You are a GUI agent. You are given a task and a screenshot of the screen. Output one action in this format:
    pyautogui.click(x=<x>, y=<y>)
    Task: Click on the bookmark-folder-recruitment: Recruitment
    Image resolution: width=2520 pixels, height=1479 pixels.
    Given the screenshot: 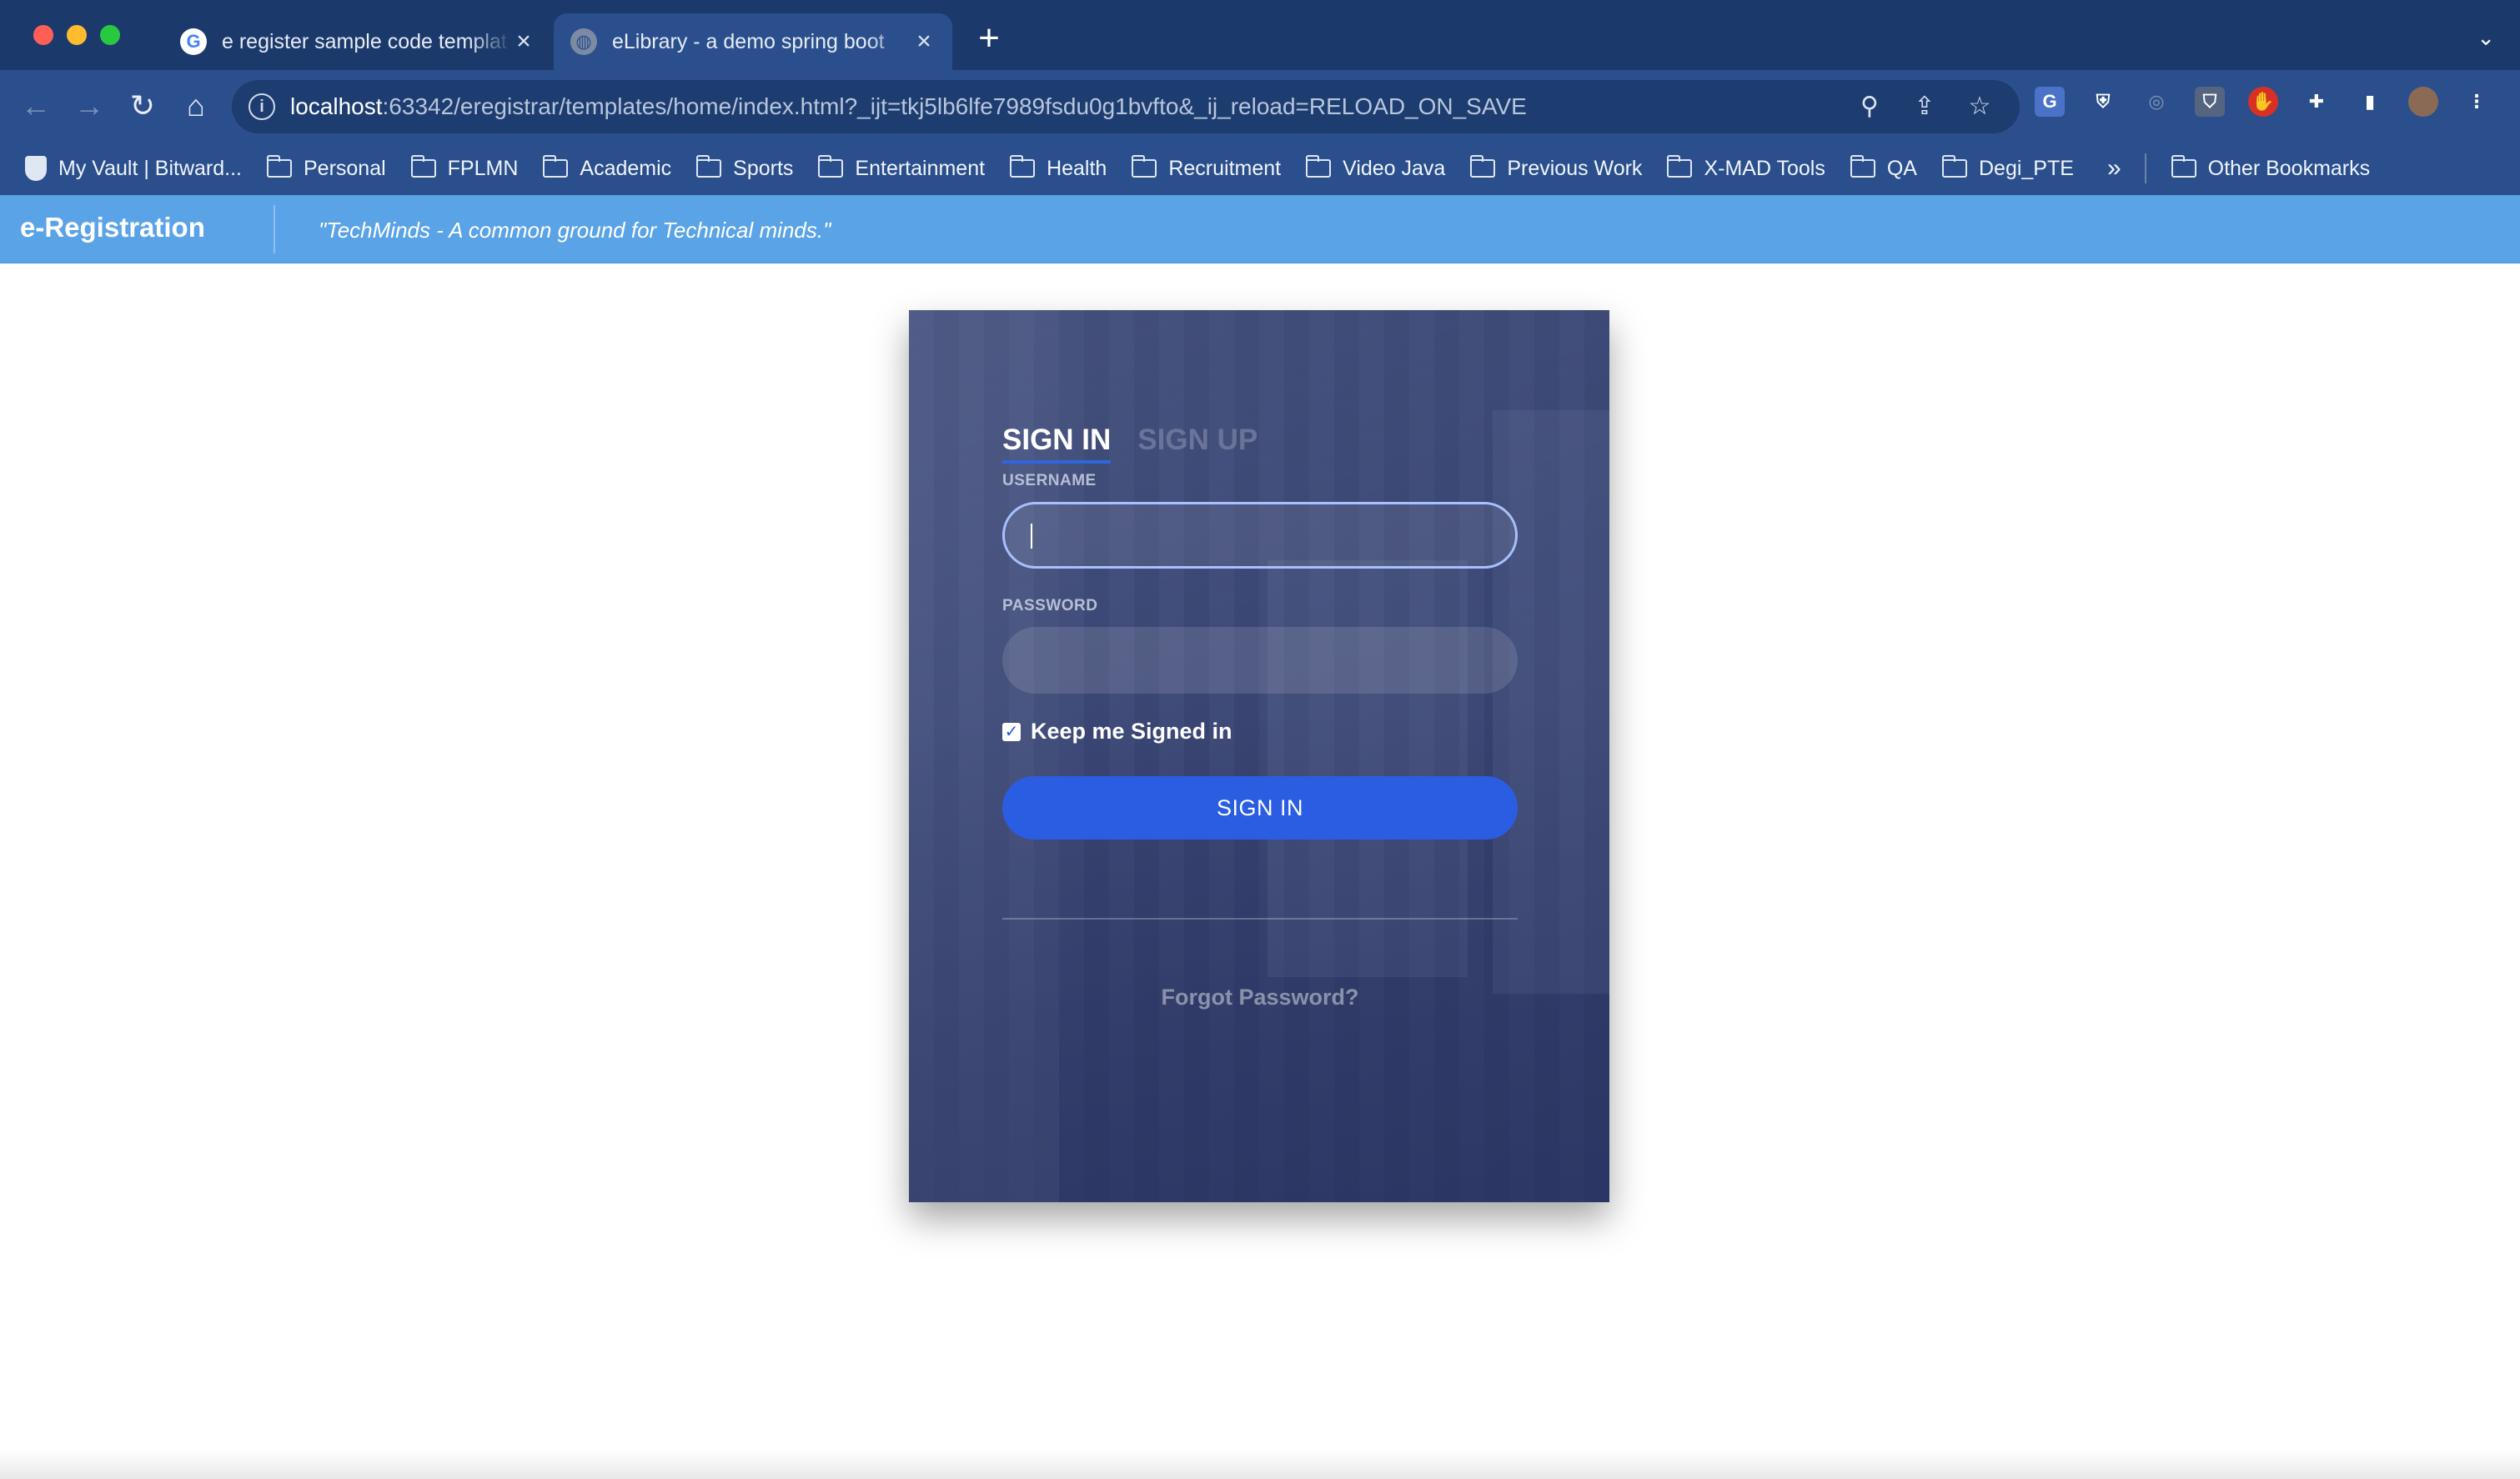 What is the action you would take?
    pyautogui.click(x=1206, y=168)
    